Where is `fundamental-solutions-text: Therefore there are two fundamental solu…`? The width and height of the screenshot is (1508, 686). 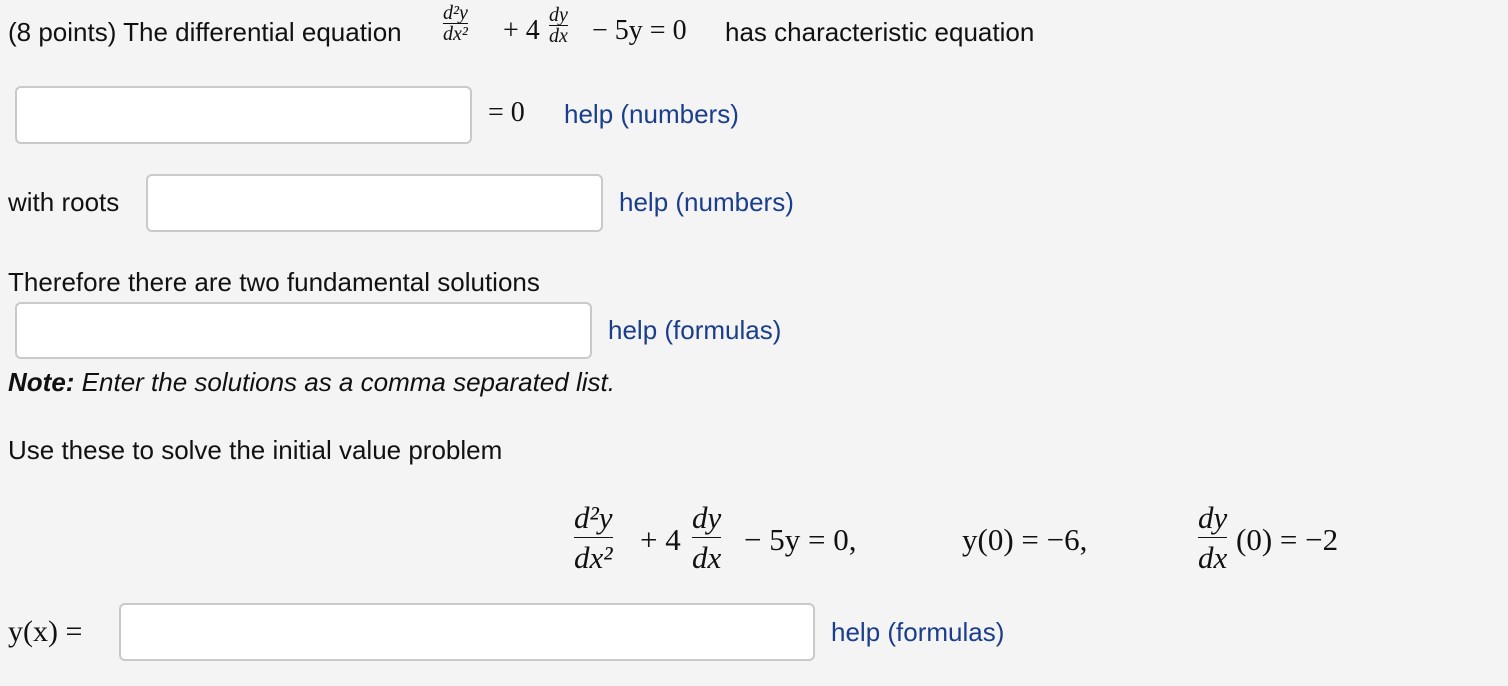 fundamental-solutions-text: Therefore there are two fundamental solu… is located at coordinates (274, 282).